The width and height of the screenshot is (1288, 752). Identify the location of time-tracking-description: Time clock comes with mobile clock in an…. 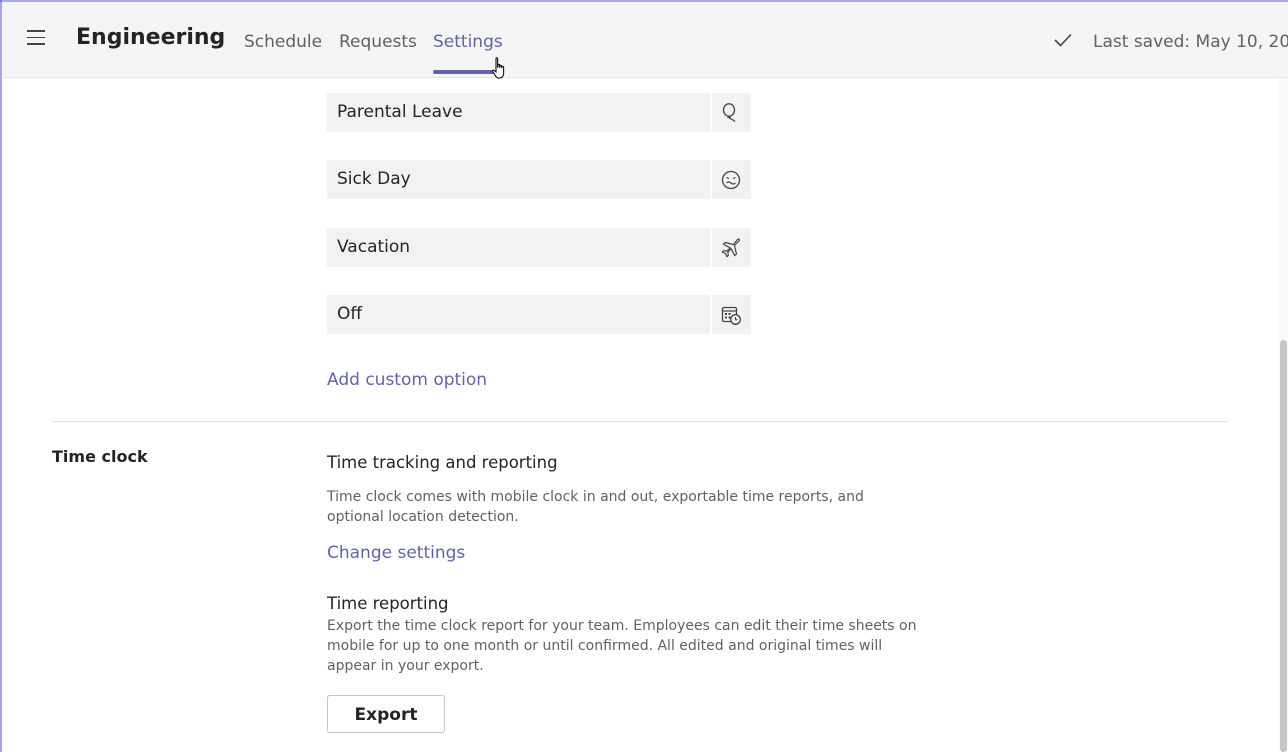
(595, 507).